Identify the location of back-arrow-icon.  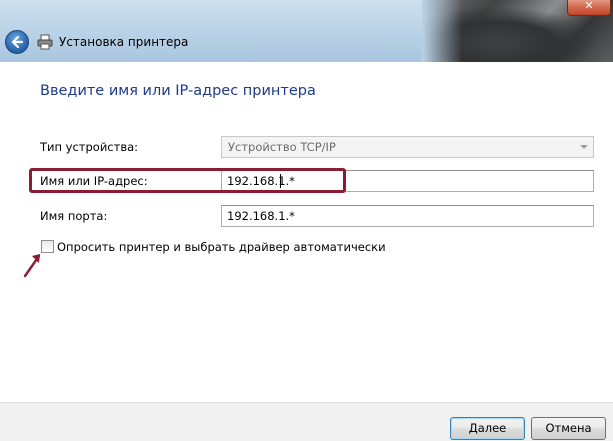
(17, 42).